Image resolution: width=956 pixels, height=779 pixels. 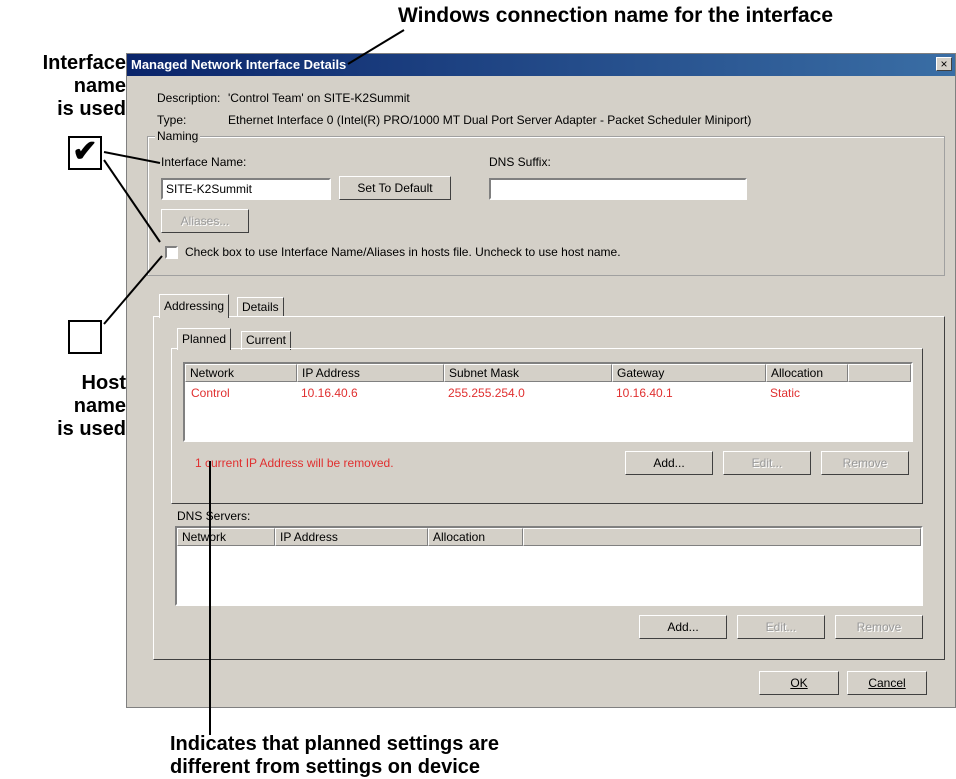 What do you see at coordinates (69, 406) in the screenshot?
I see `callout-host-name-used: Host name is used` at bounding box center [69, 406].